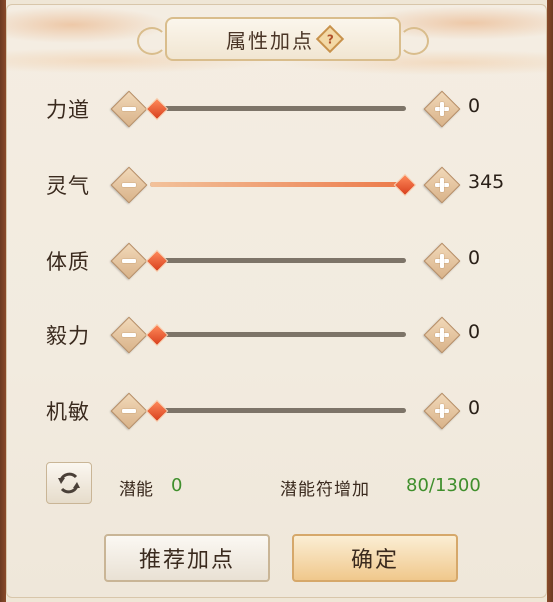 The image size is (553, 602). Describe the element at coordinates (68, 110) in the screenshot. I see `attribute-label: 力道` at that location.